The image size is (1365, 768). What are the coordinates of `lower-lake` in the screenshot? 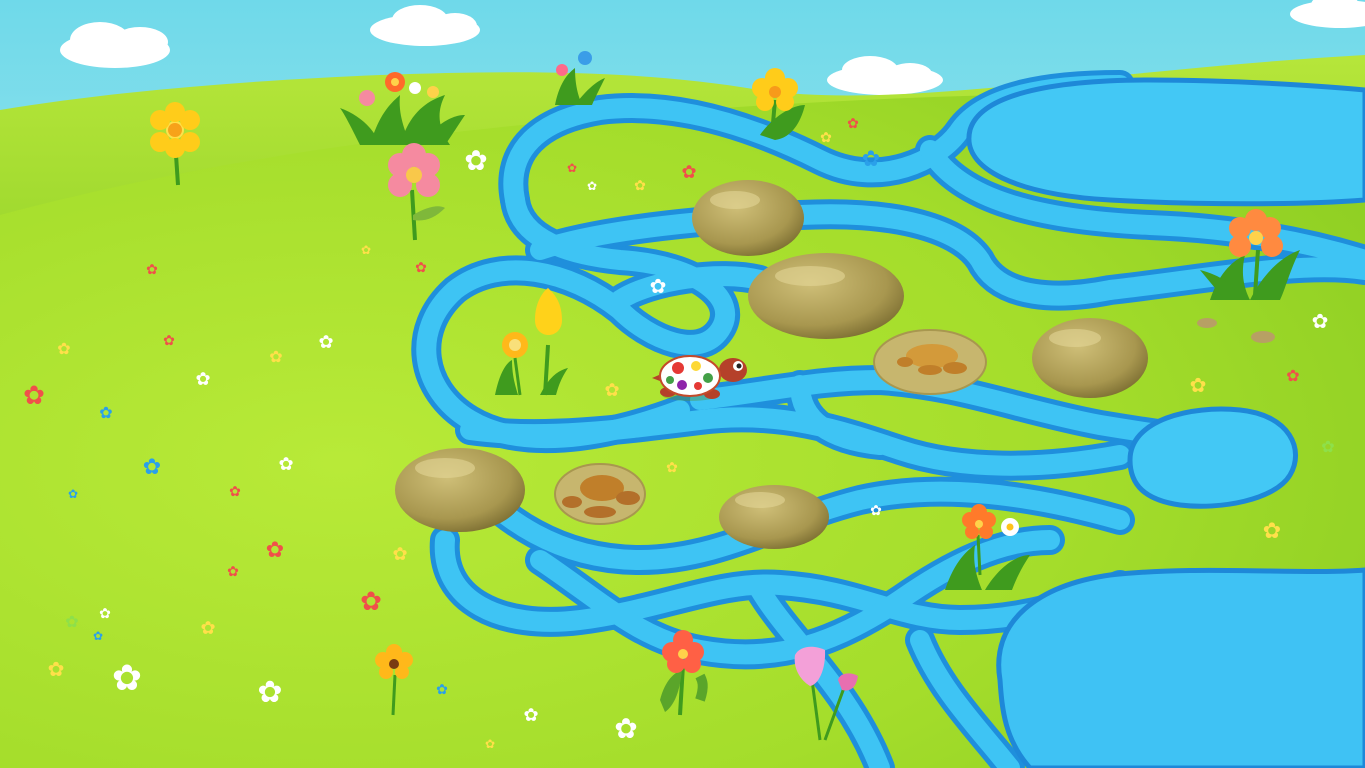 It's located at (1180, 667).